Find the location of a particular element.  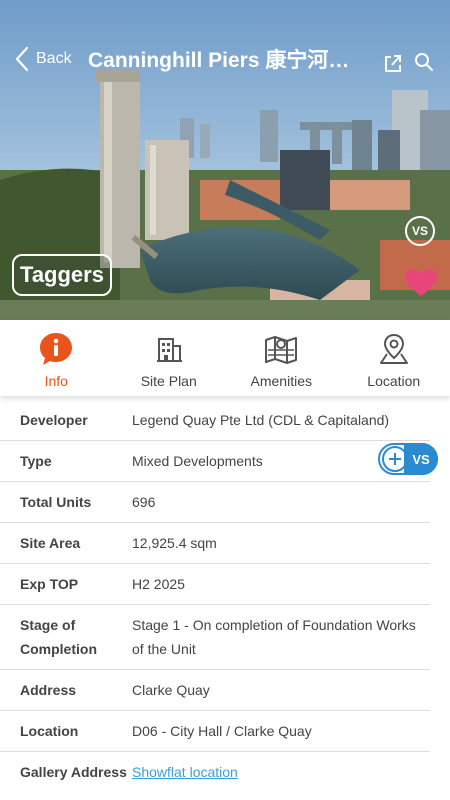

tab-bar: Info Site Plan Amenities Location is located at coordinates (225, 358).